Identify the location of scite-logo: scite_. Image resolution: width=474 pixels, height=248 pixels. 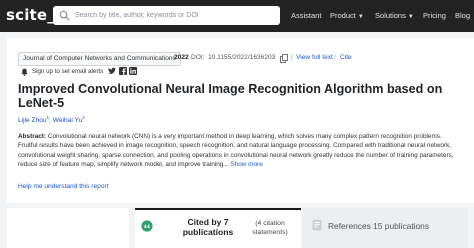
(30, 15).